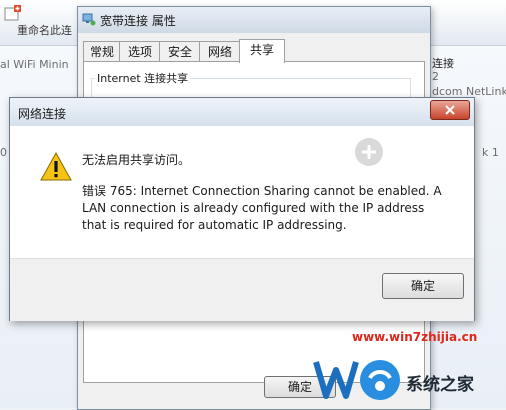 The image size is (506, 410). I want to click on tab-sharing: 共享, so click(262, 51).